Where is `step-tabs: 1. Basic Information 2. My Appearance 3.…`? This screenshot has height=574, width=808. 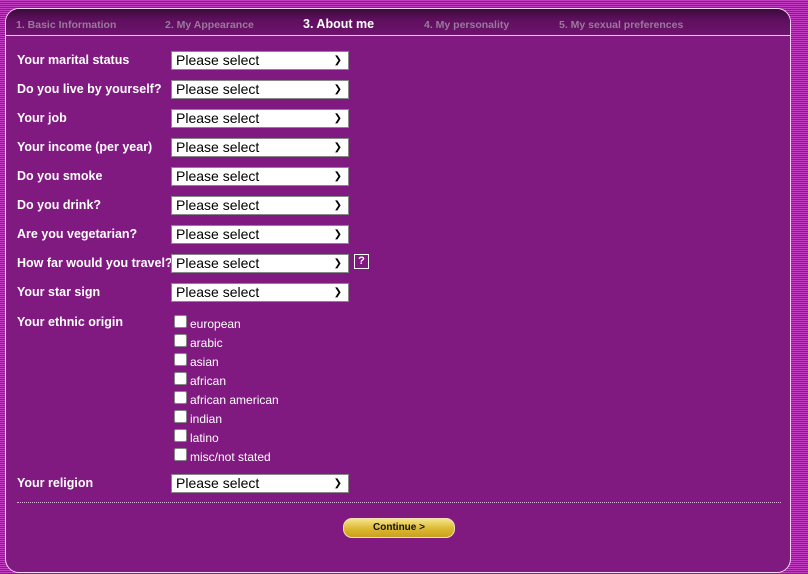 step-tabs: 1. Basic Information 2. My Appearance 3.… is located at coordinates (398, 22).